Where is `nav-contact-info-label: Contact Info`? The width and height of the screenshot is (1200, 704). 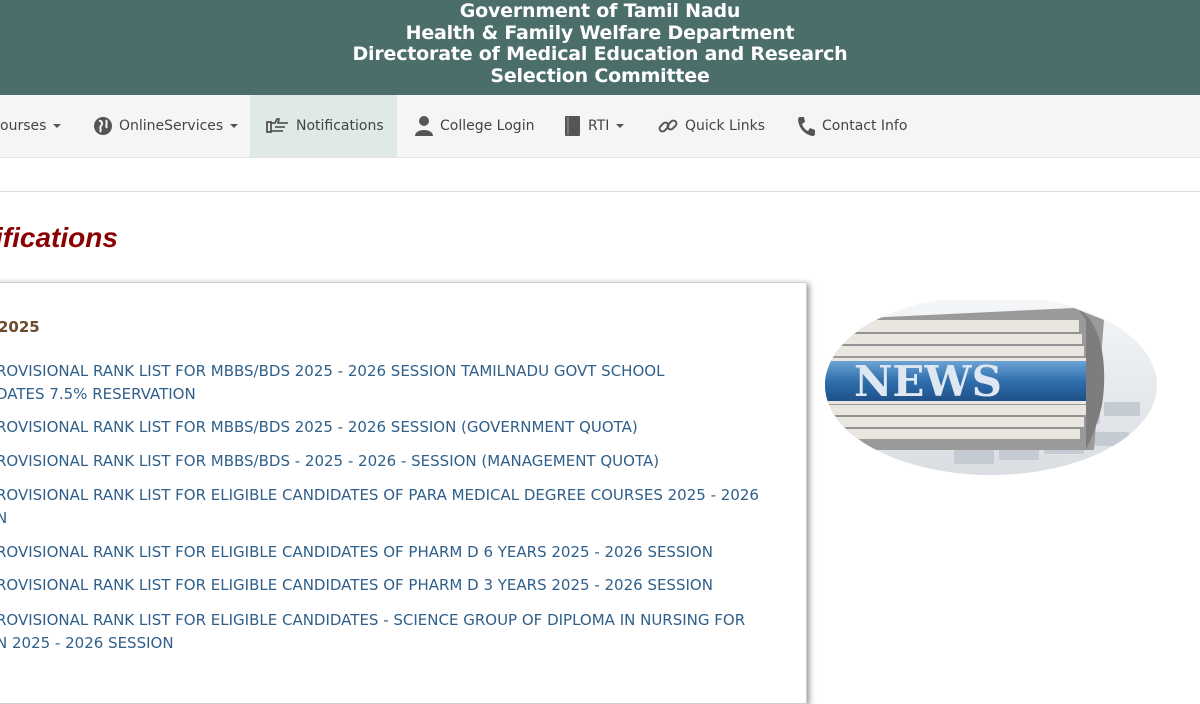
nav-contact-info-label: Contact Info is located at coordinates (865, 126).